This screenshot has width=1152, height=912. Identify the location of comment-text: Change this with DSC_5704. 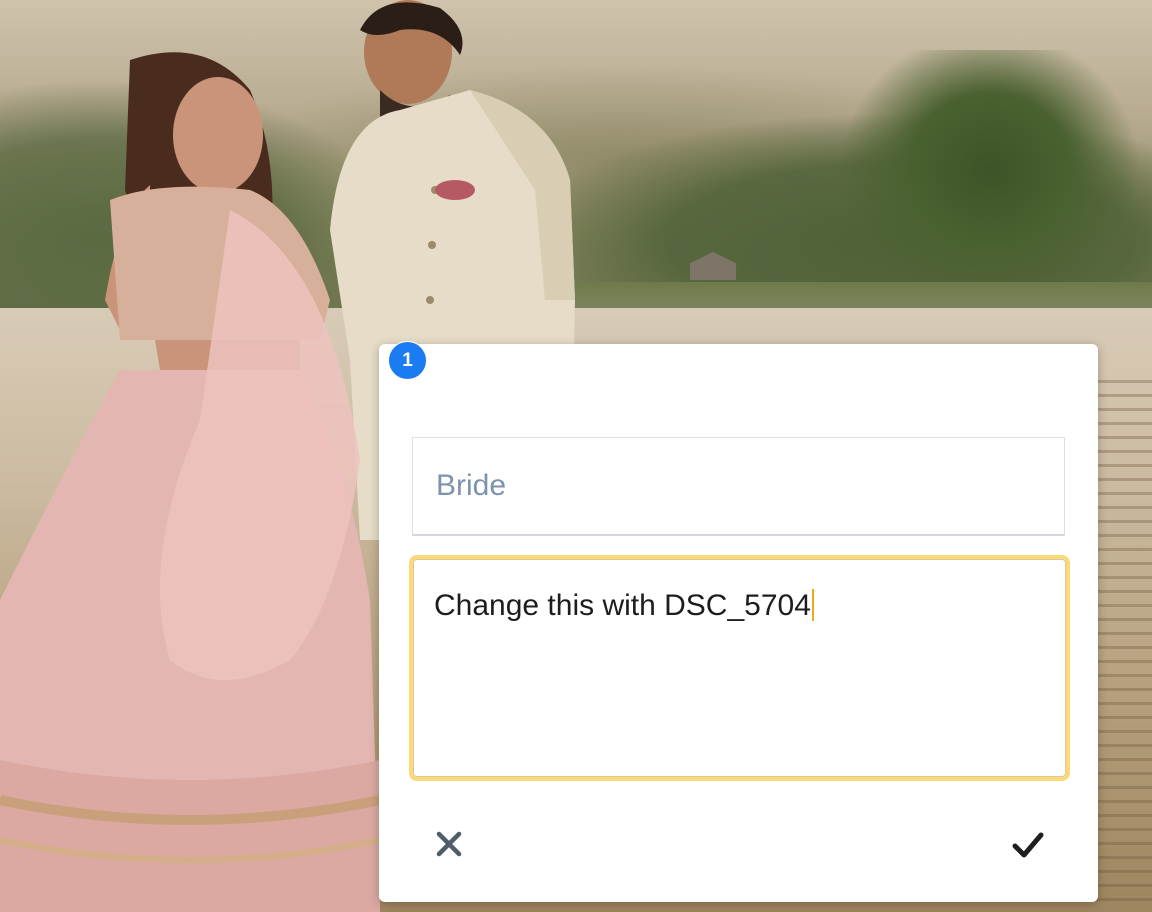
(624, 606).